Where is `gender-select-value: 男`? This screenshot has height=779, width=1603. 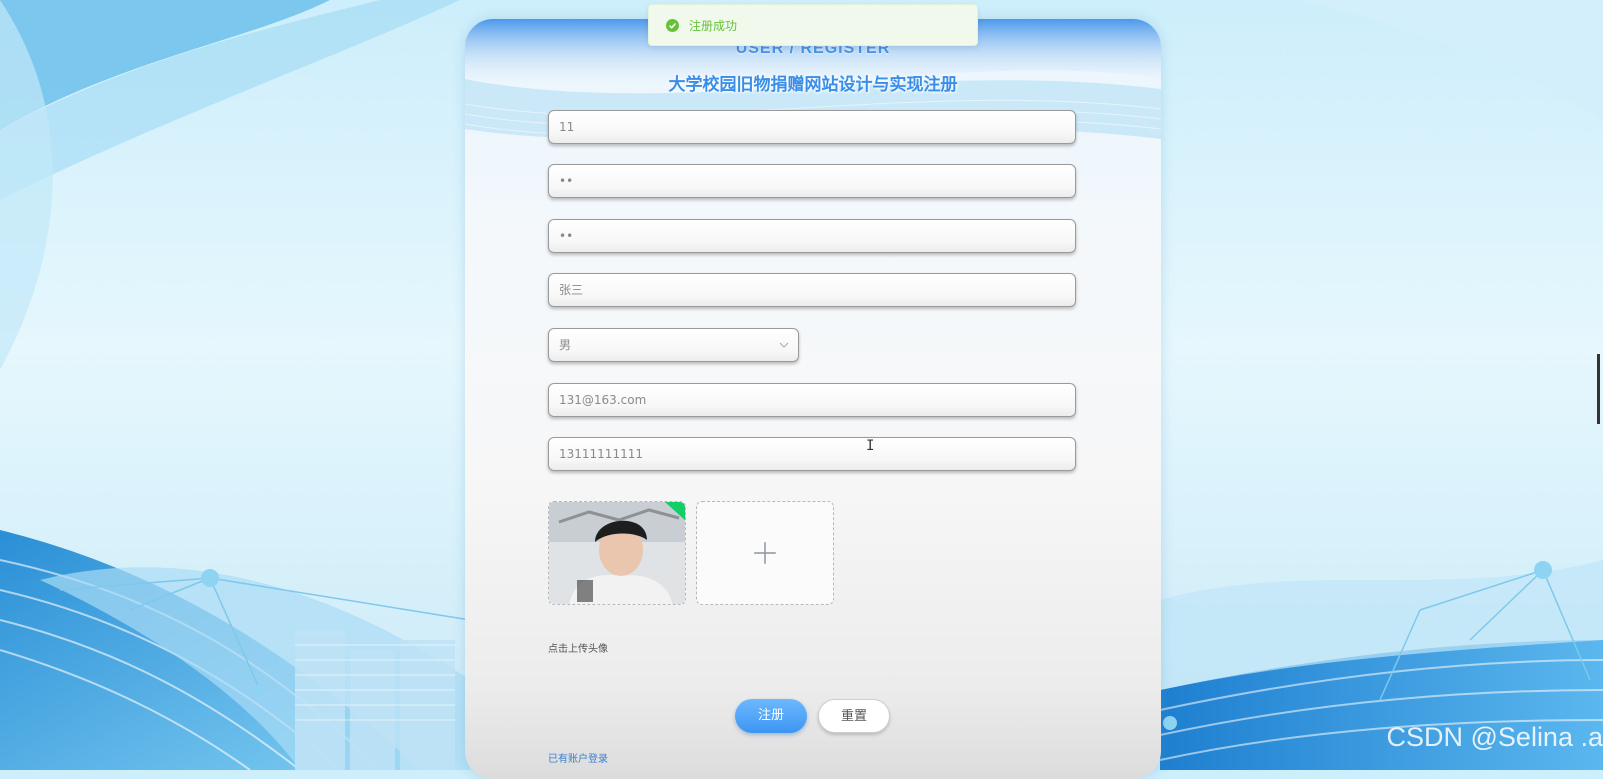 gender-select-value: 男 is located at coordinates (565, 345).